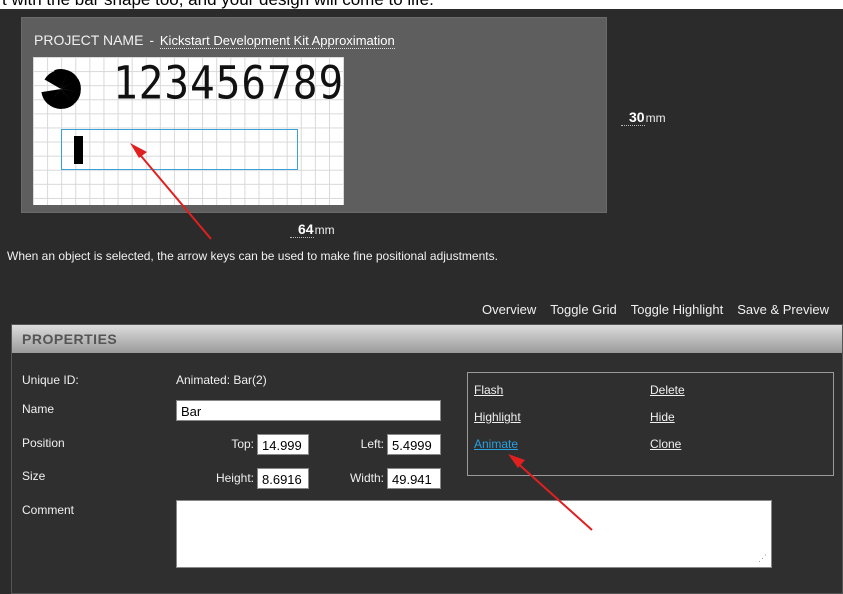  What do you see at coordinates (372, 444) in the screenshot?
I see `left-label: Left:` at bounding box center [372, 444].